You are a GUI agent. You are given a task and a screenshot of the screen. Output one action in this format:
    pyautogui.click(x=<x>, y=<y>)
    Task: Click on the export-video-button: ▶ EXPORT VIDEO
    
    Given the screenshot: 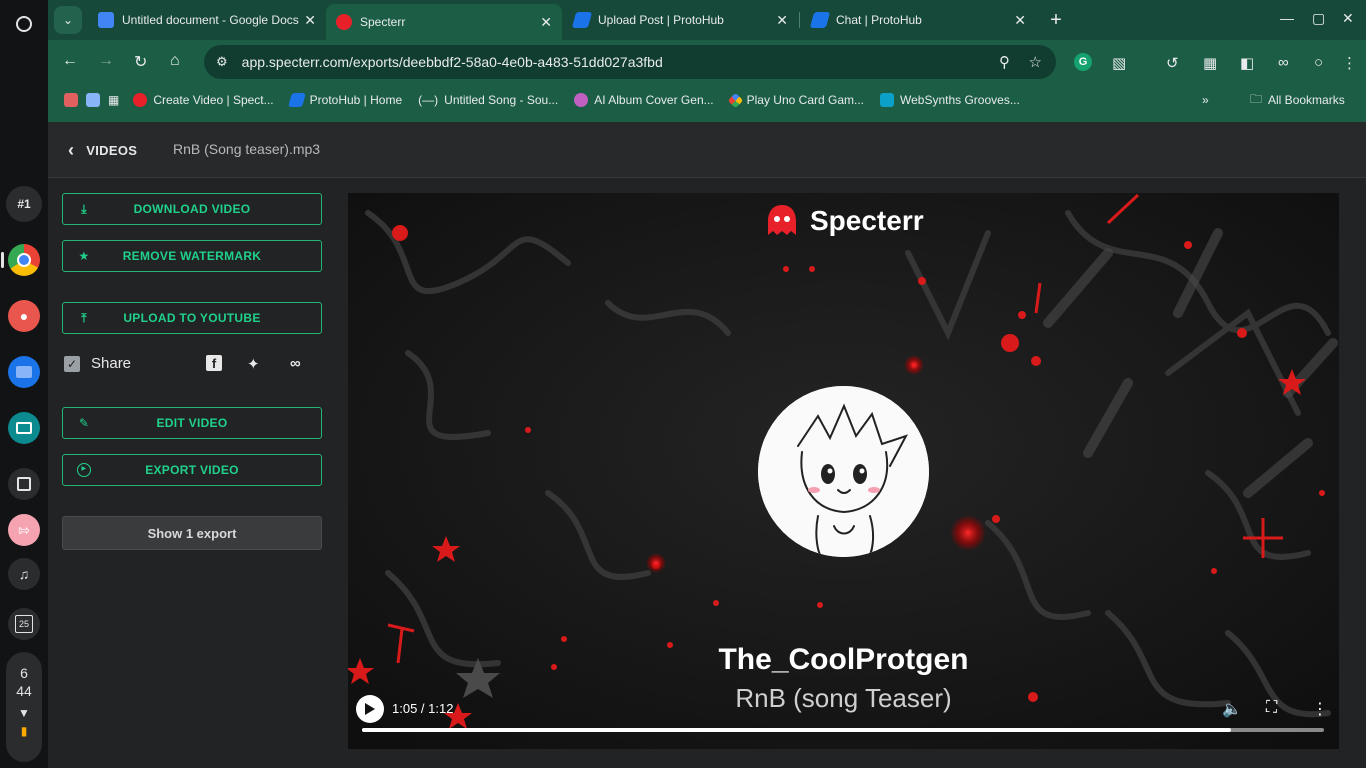 What is the action you would take?
    pyautogui.click(x=192, y=470)
    